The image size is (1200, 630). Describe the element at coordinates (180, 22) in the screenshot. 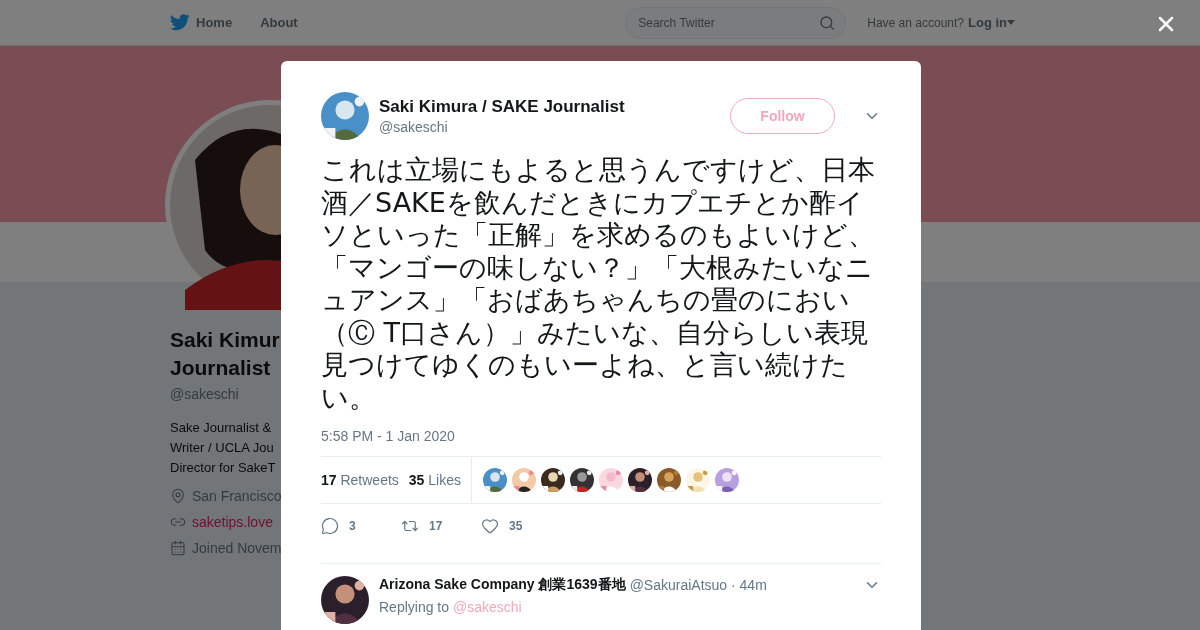

I see `bird-icon` at that location.